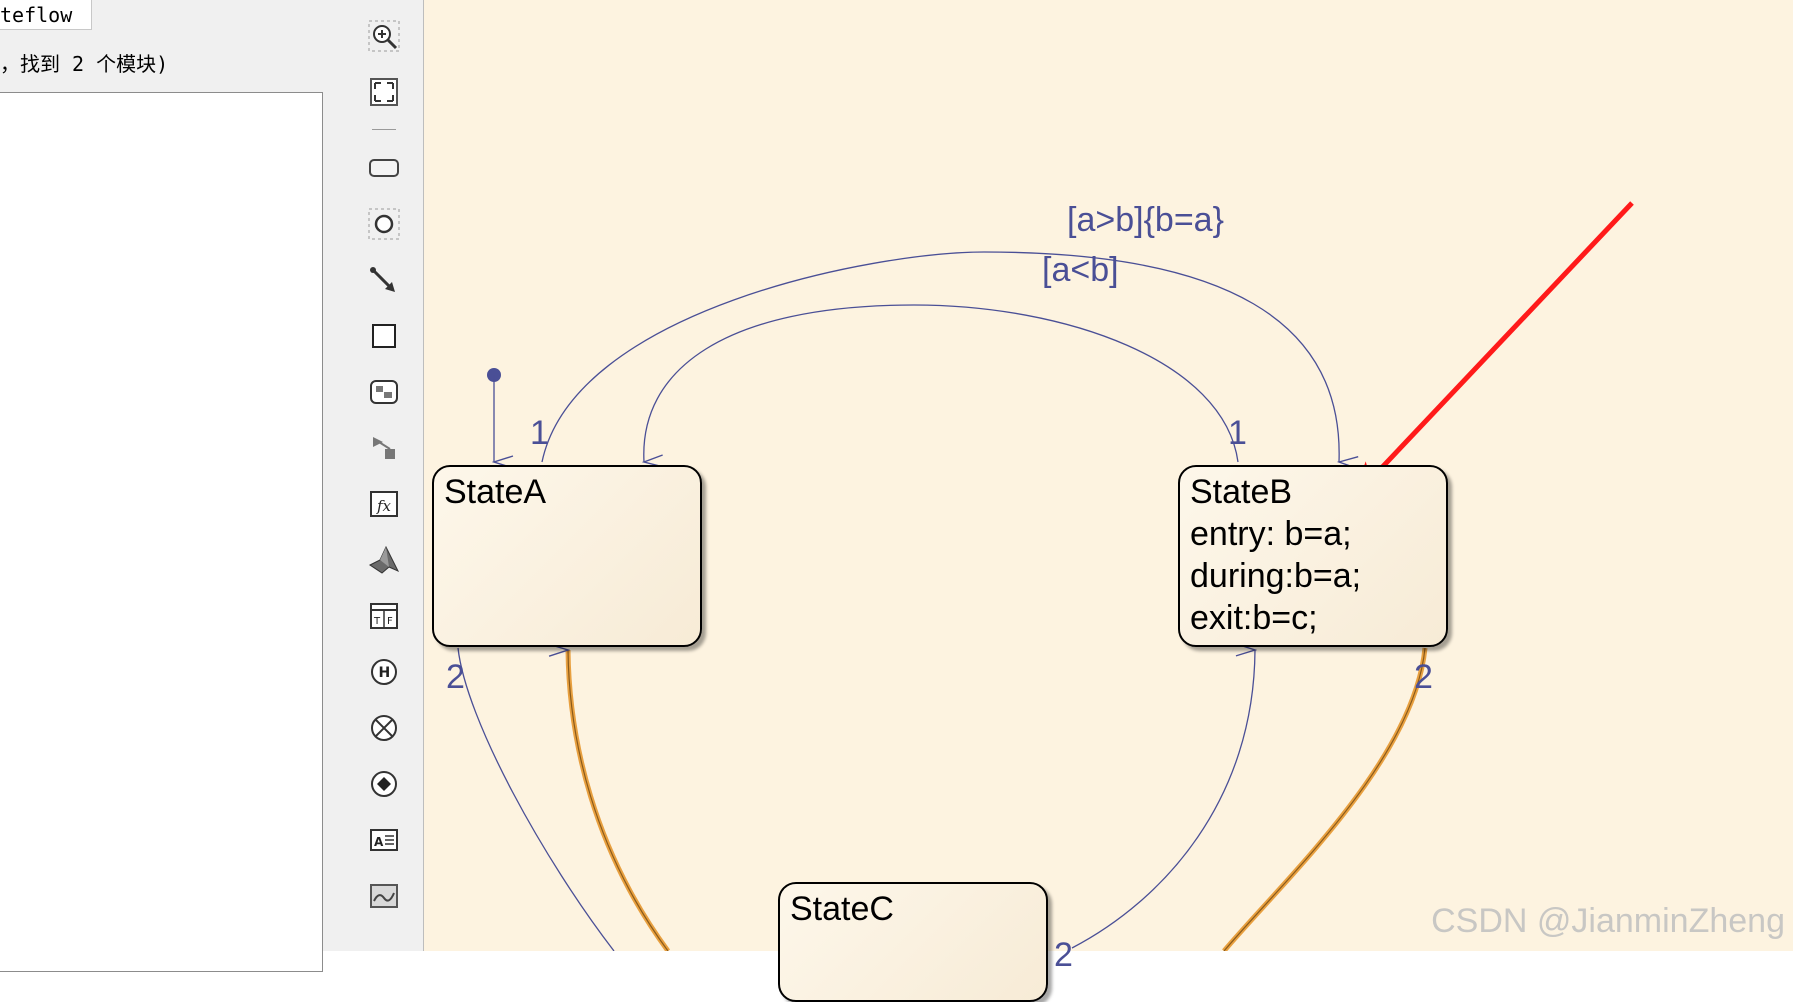  What do you see at coordinates (384, 560) in the screenshot?
I see `matlab-function-tool-icon` at bounding box center [384, 560].